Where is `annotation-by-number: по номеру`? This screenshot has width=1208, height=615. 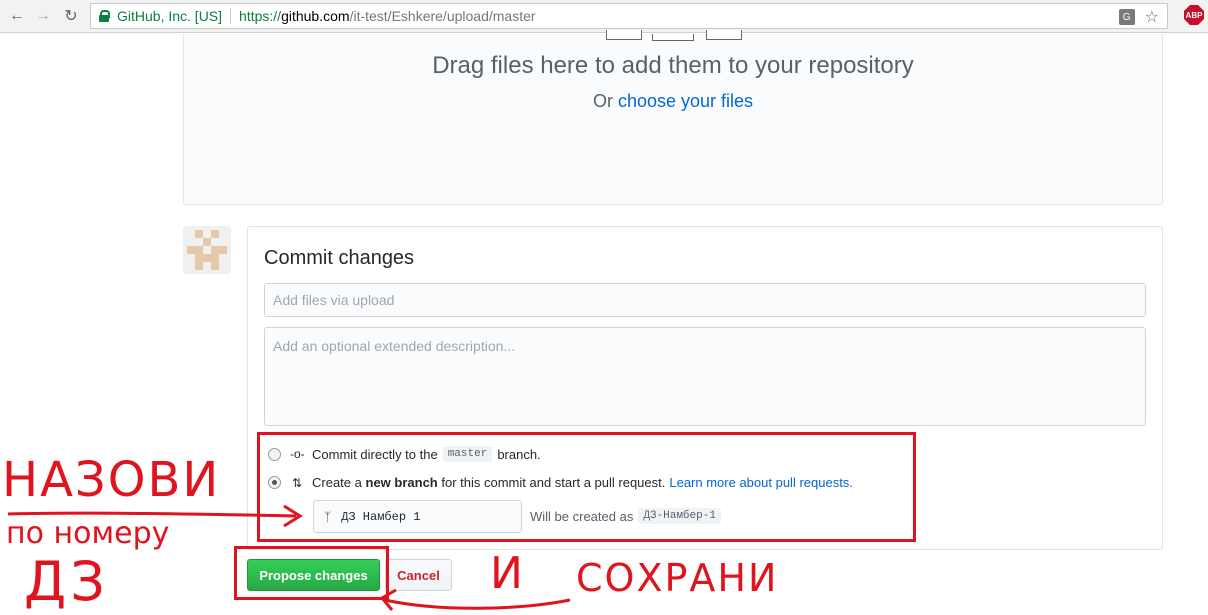 annotation-by-number: по номеру is located at coordinates (88, 533).